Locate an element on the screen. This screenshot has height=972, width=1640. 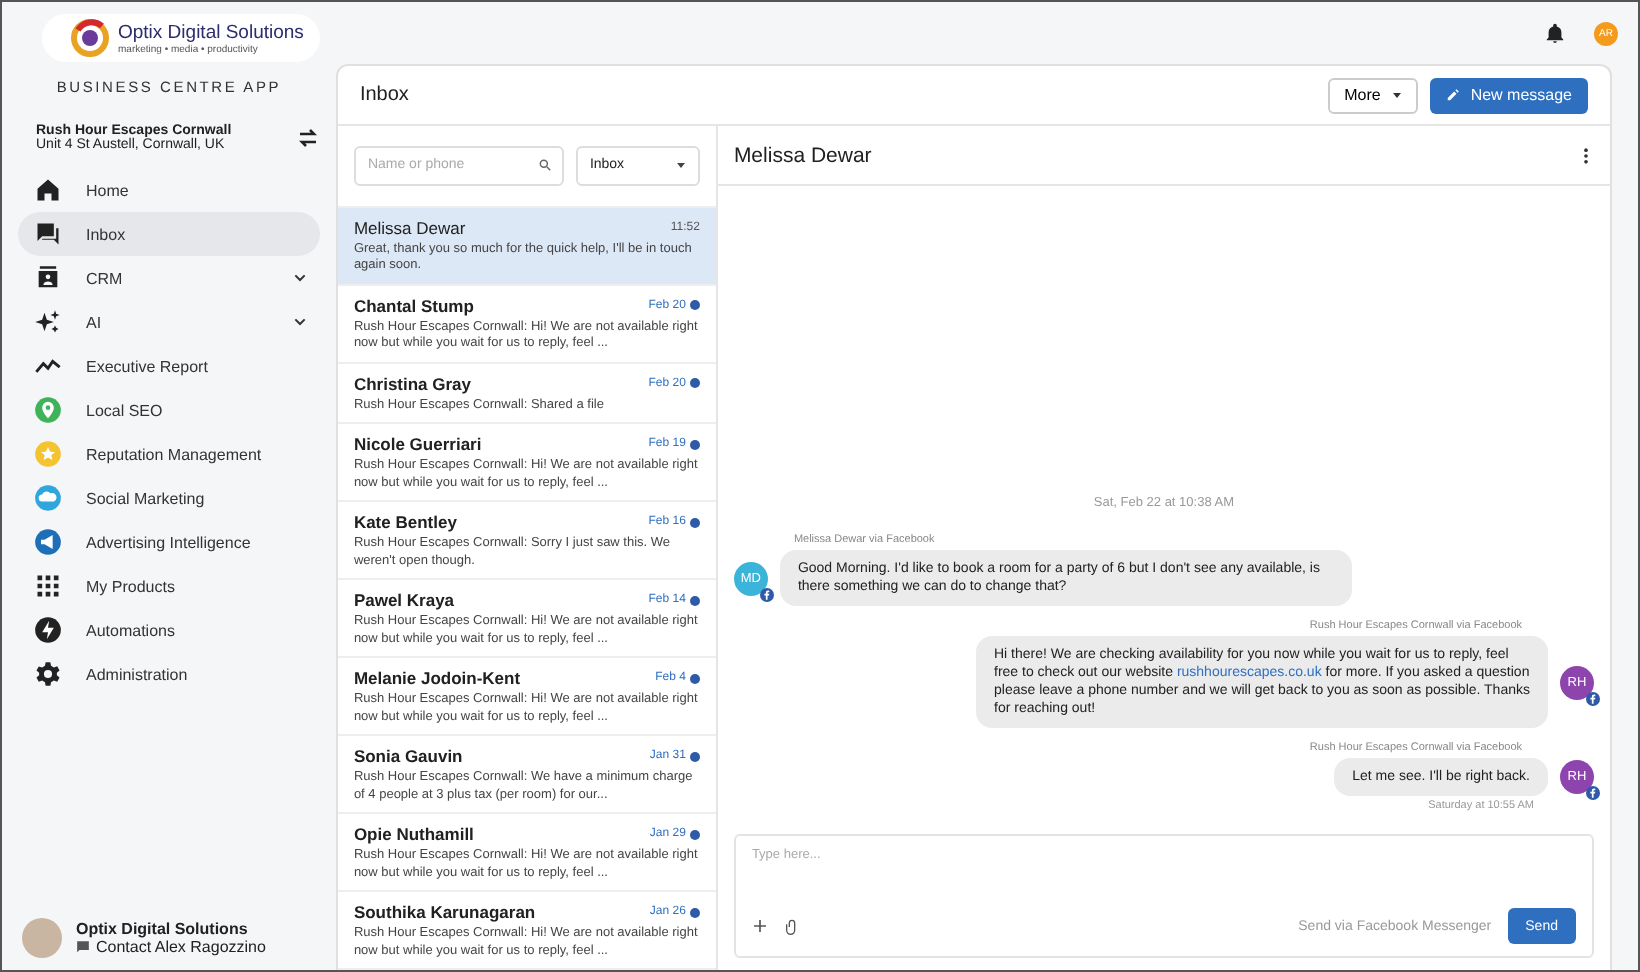
nav-item: Advertising Intelligence is located at coordinates (169, 542).